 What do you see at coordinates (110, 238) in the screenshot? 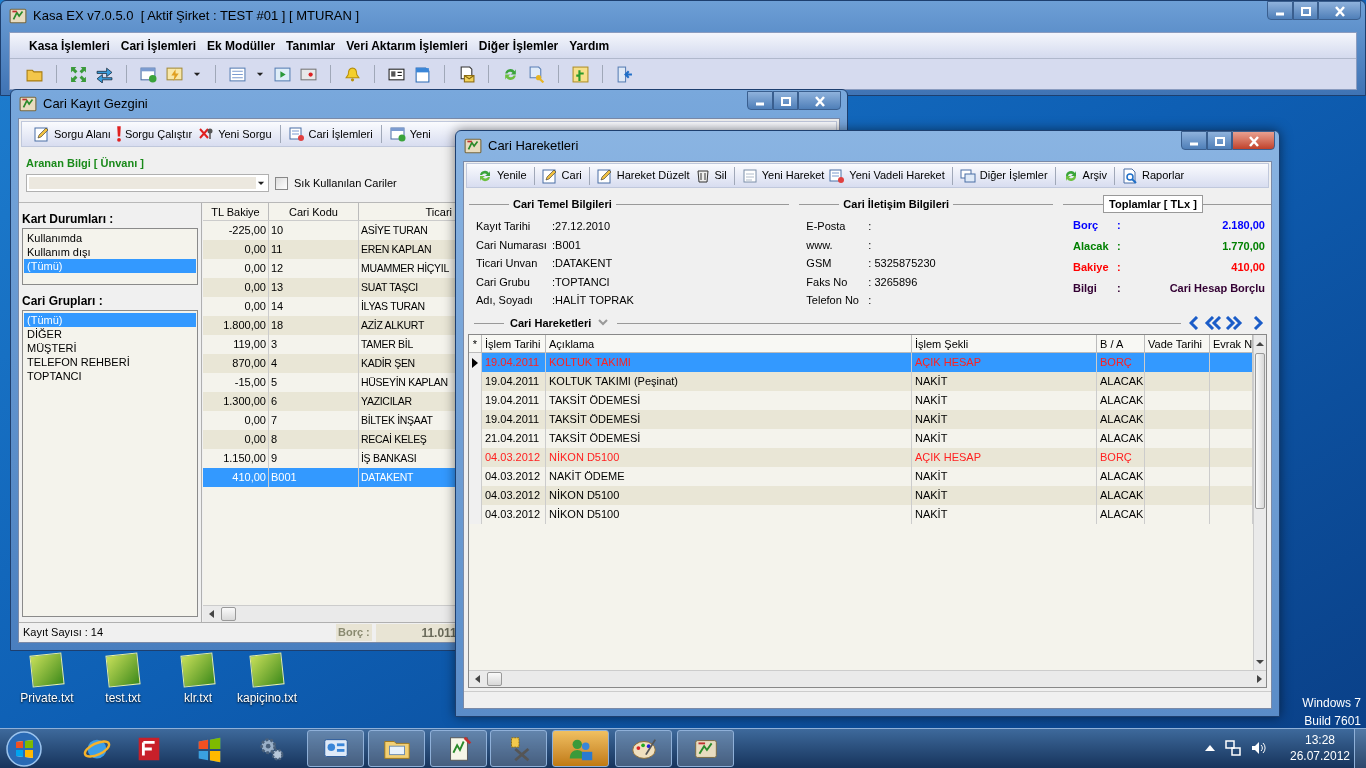
I see `list-item: Kullanımda` at bounding box center [110, 238].